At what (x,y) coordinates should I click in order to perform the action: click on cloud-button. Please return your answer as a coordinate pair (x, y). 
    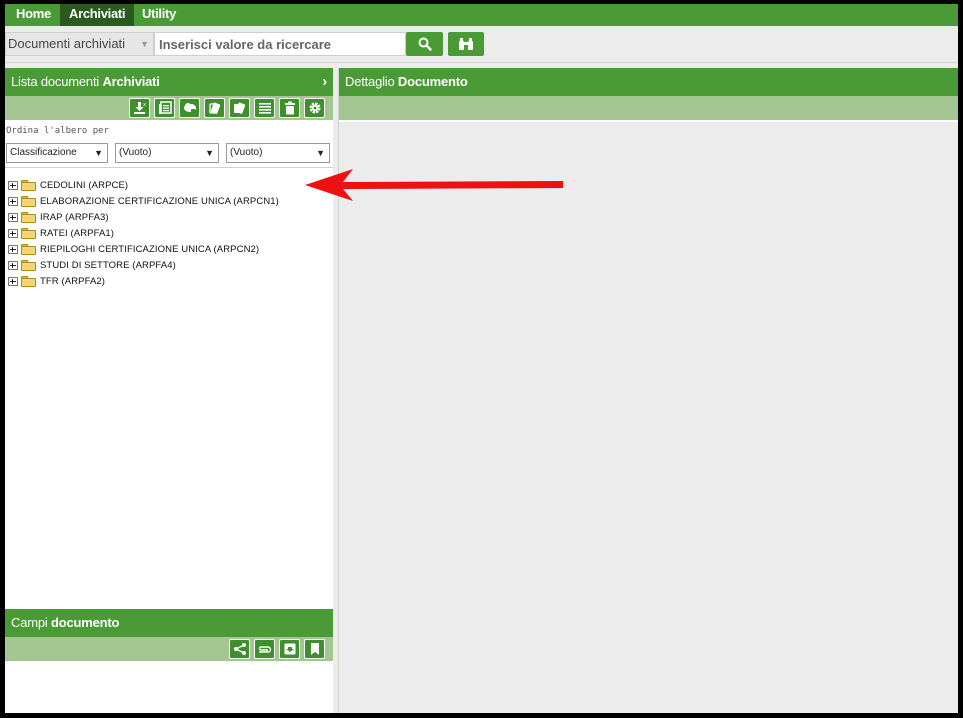
    Looking at the image, I should click on (189, 108).